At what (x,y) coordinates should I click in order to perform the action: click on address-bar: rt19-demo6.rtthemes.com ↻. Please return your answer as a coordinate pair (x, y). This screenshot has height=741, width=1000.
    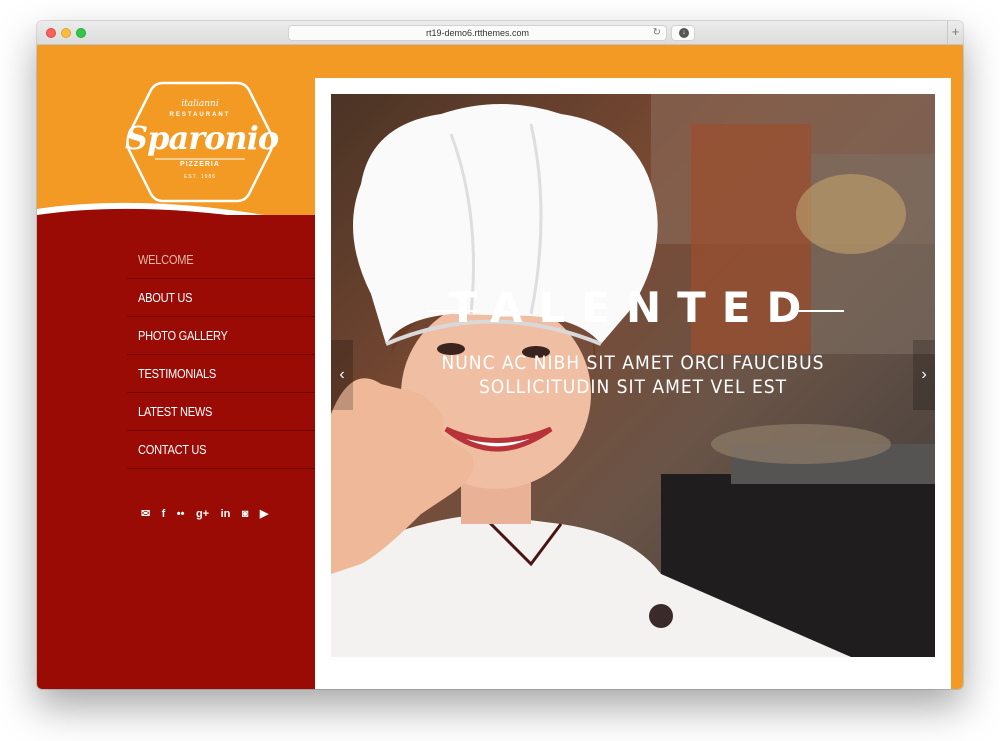
    Looking at the image, I should click on (477, 33).